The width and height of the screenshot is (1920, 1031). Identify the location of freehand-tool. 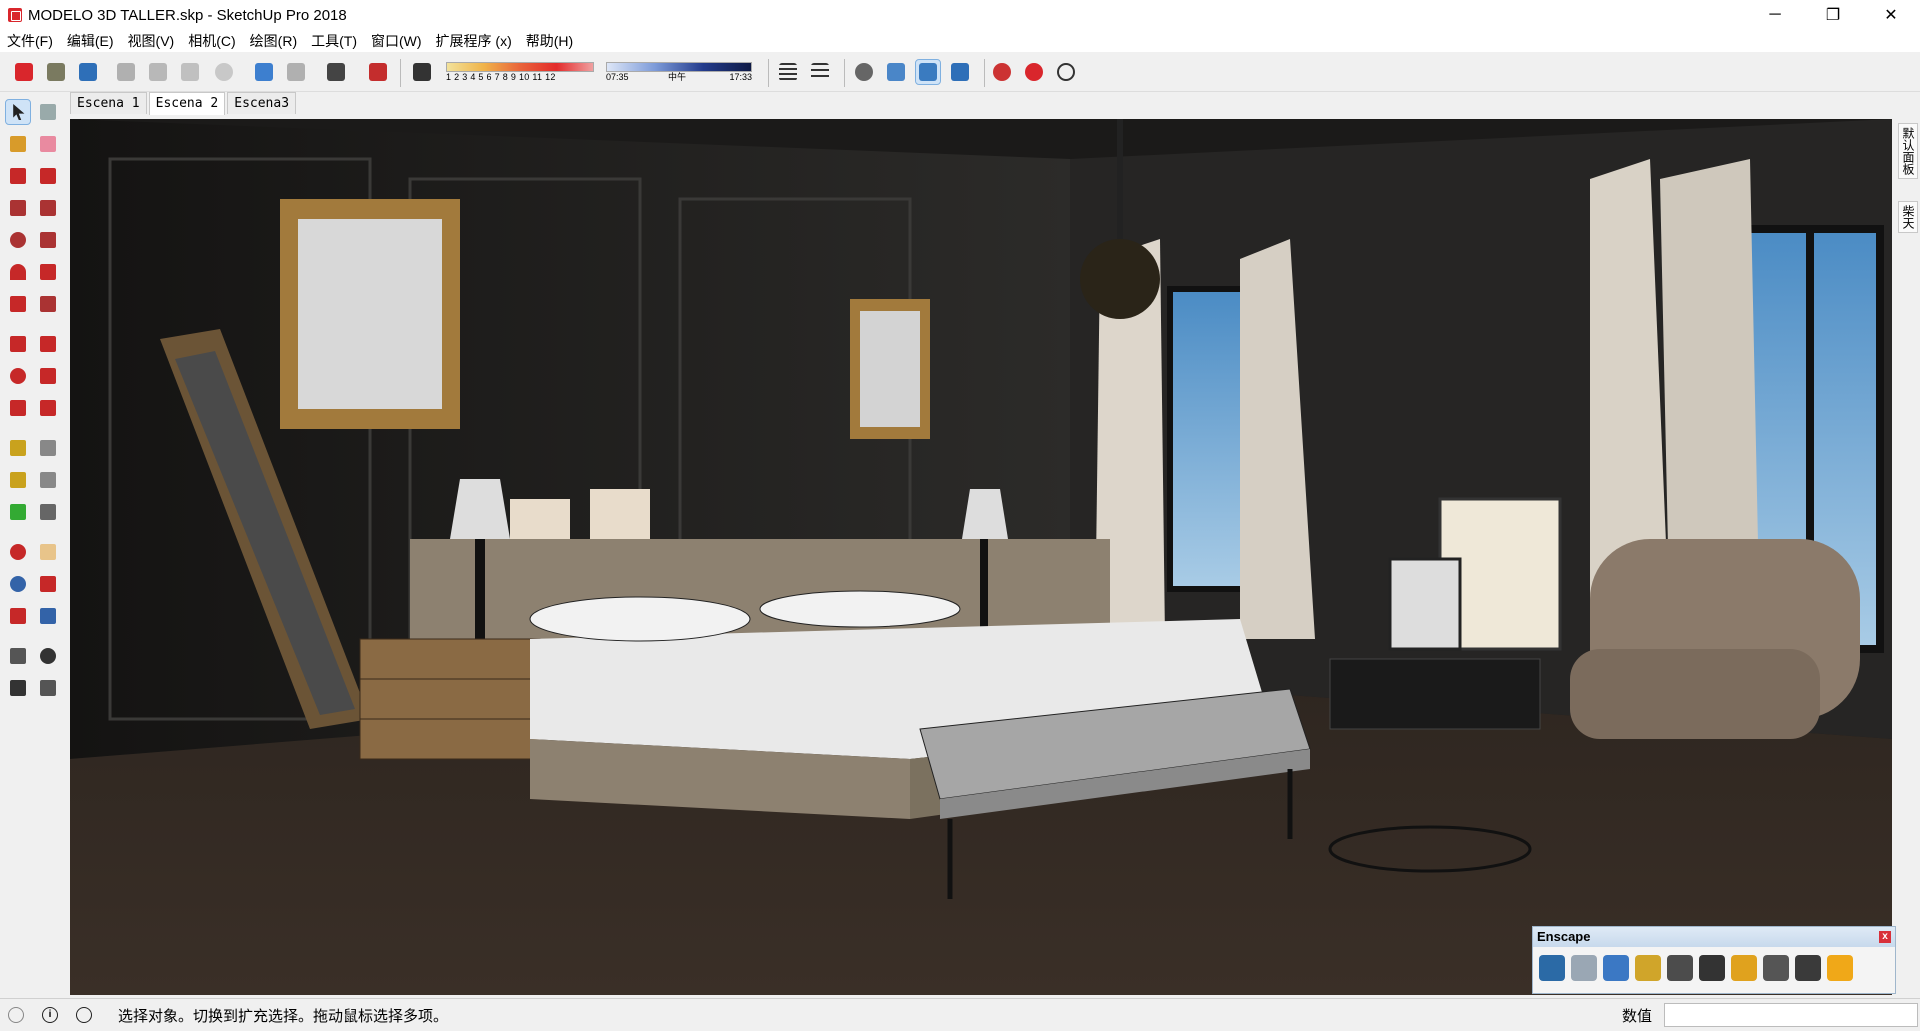
(48, 176).